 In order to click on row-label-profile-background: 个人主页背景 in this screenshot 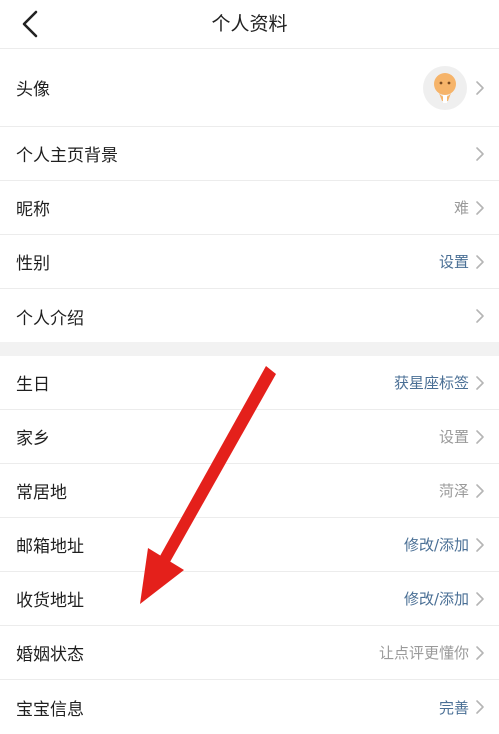, I will do `click(67, 156)`.